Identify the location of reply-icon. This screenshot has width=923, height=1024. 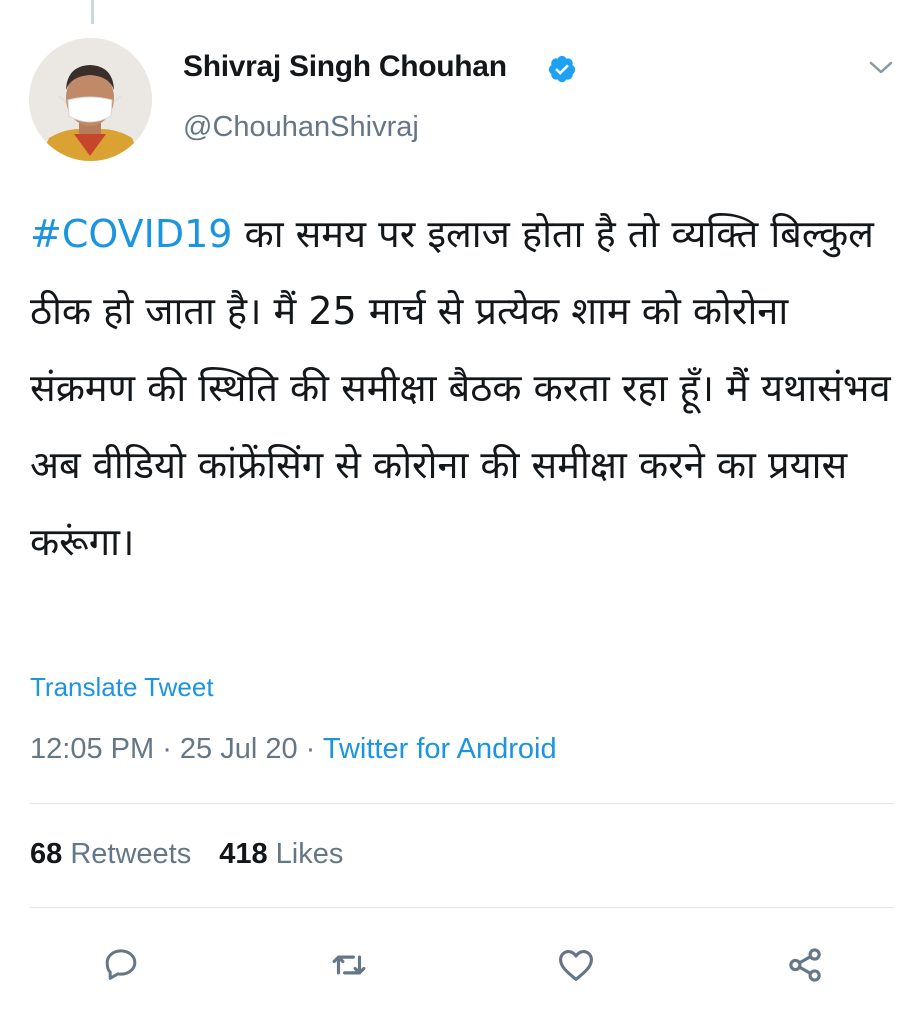
(121, 964).